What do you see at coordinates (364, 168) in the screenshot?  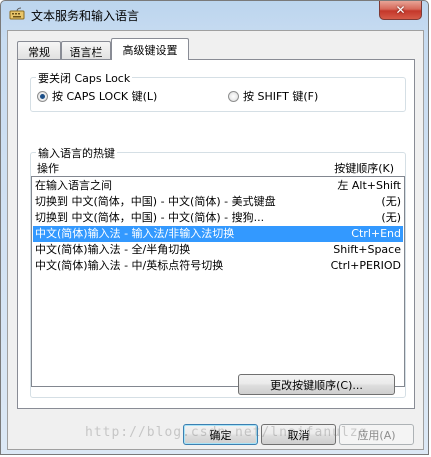 I see `column-header-key-sequence: 按键顺序(K)` at bounding box center [364, 168].